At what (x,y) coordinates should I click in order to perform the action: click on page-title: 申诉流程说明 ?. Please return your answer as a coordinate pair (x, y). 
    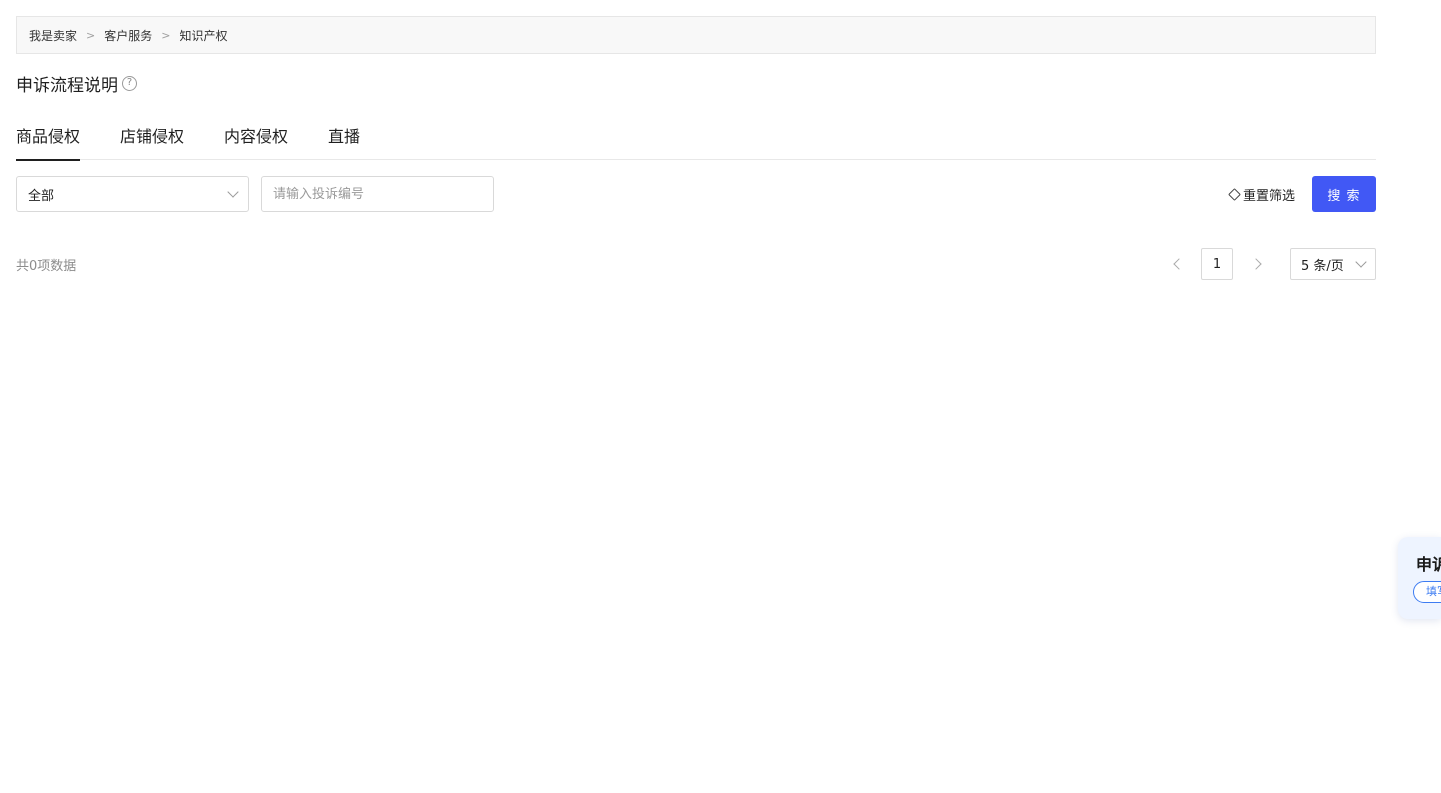
    Looking at the image, I should click on (76, 83).